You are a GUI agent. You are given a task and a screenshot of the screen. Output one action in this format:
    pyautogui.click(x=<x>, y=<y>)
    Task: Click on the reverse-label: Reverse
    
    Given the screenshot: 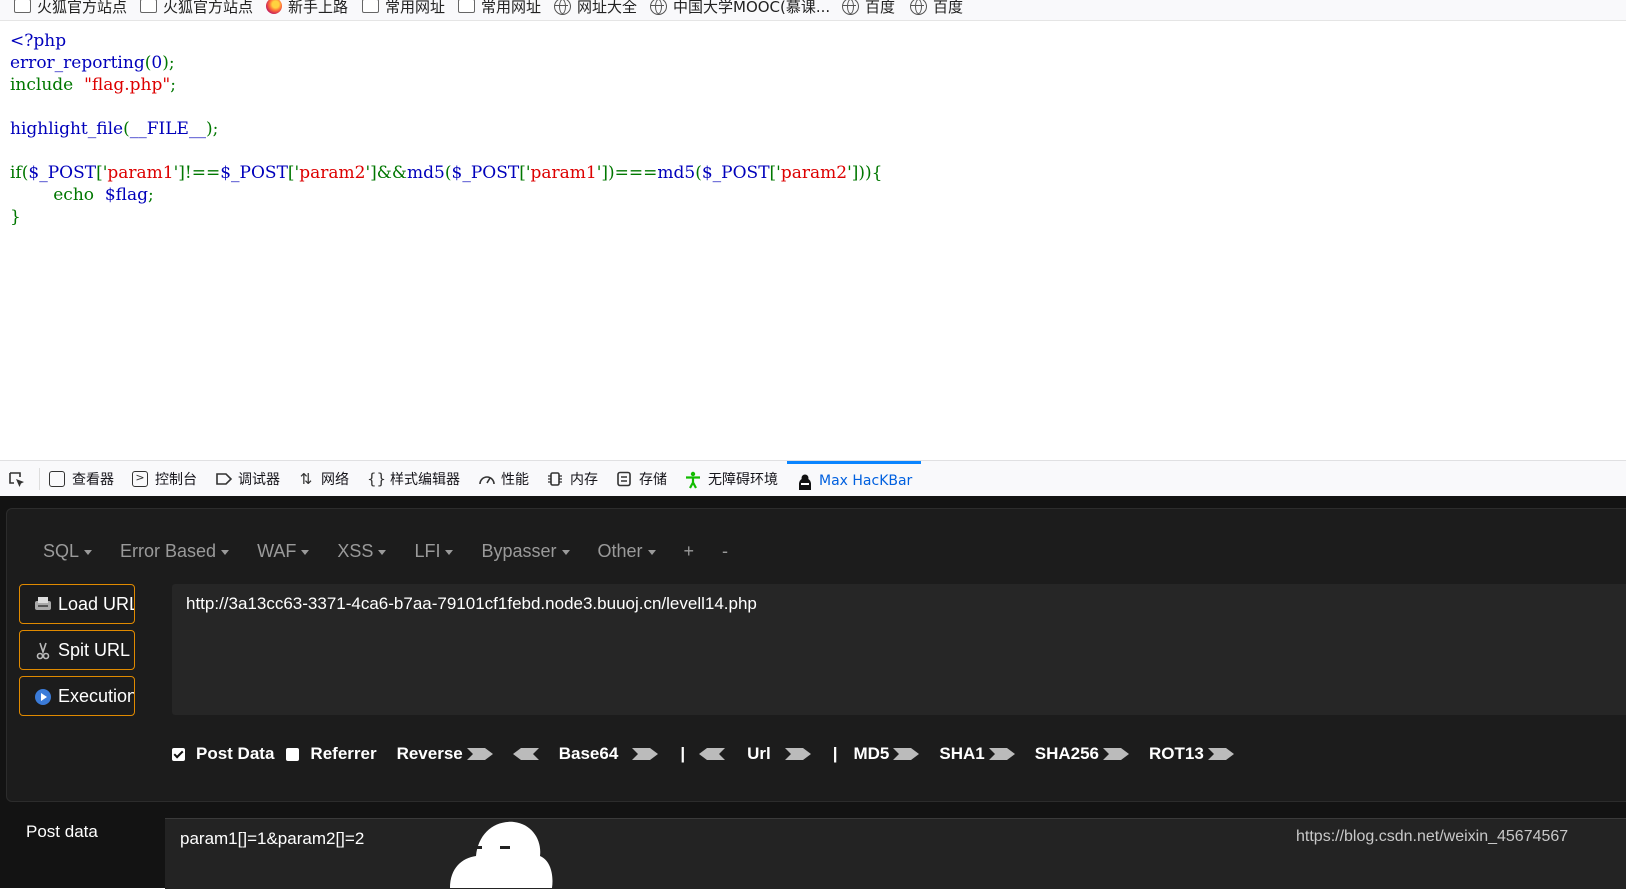 What is the action you would take?
    pyautogui.click(x=429, y=753)
    